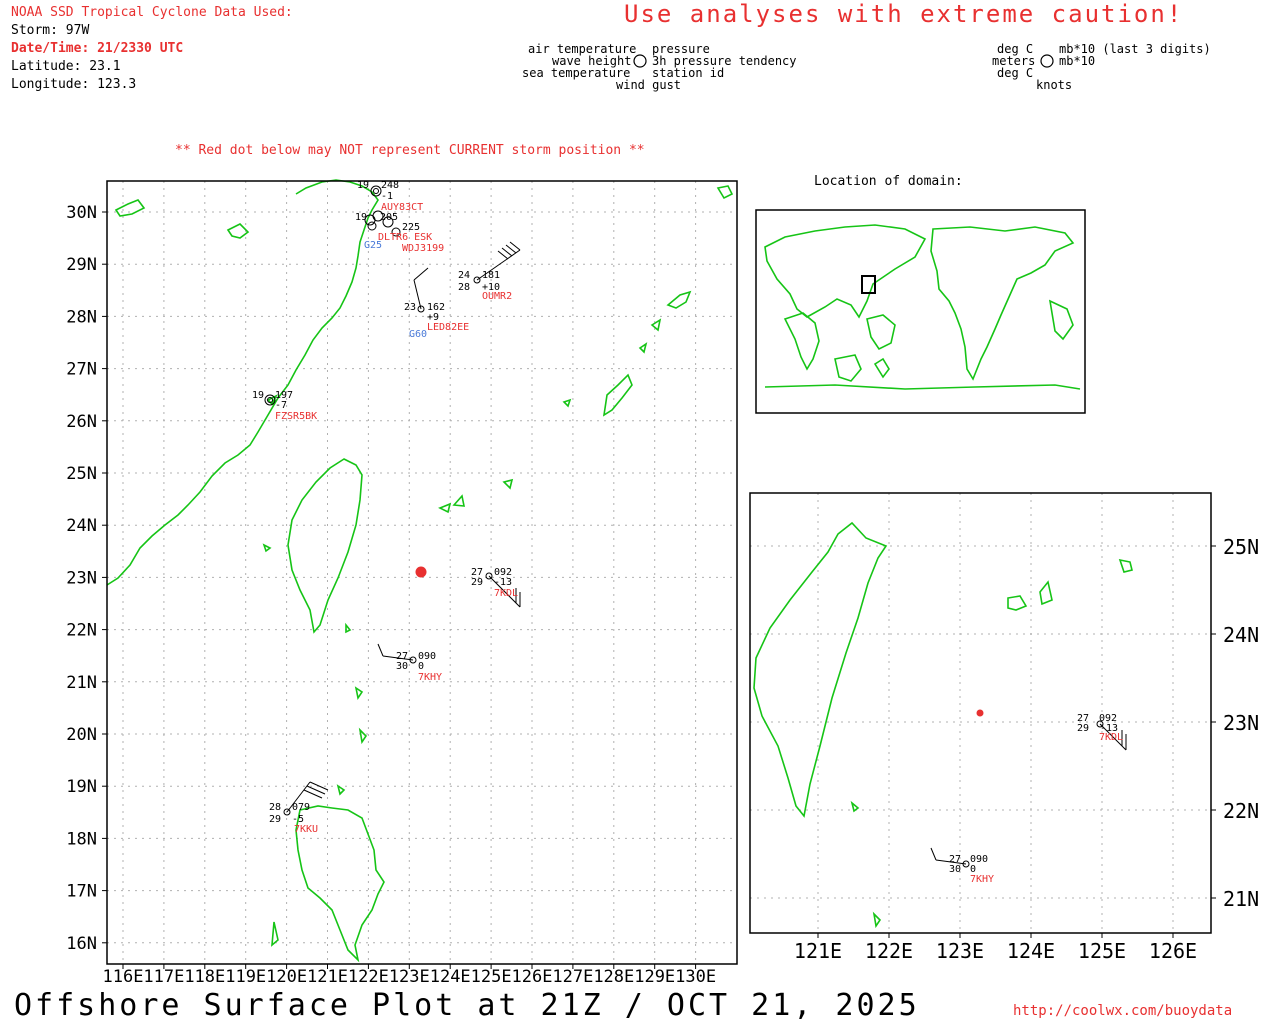 This screenshot has height=1024, width=1280. What do you see at coordinates (497, 296) in the screenshot?
I see `station-id: OUMR2` at bounding box center [497, 296].